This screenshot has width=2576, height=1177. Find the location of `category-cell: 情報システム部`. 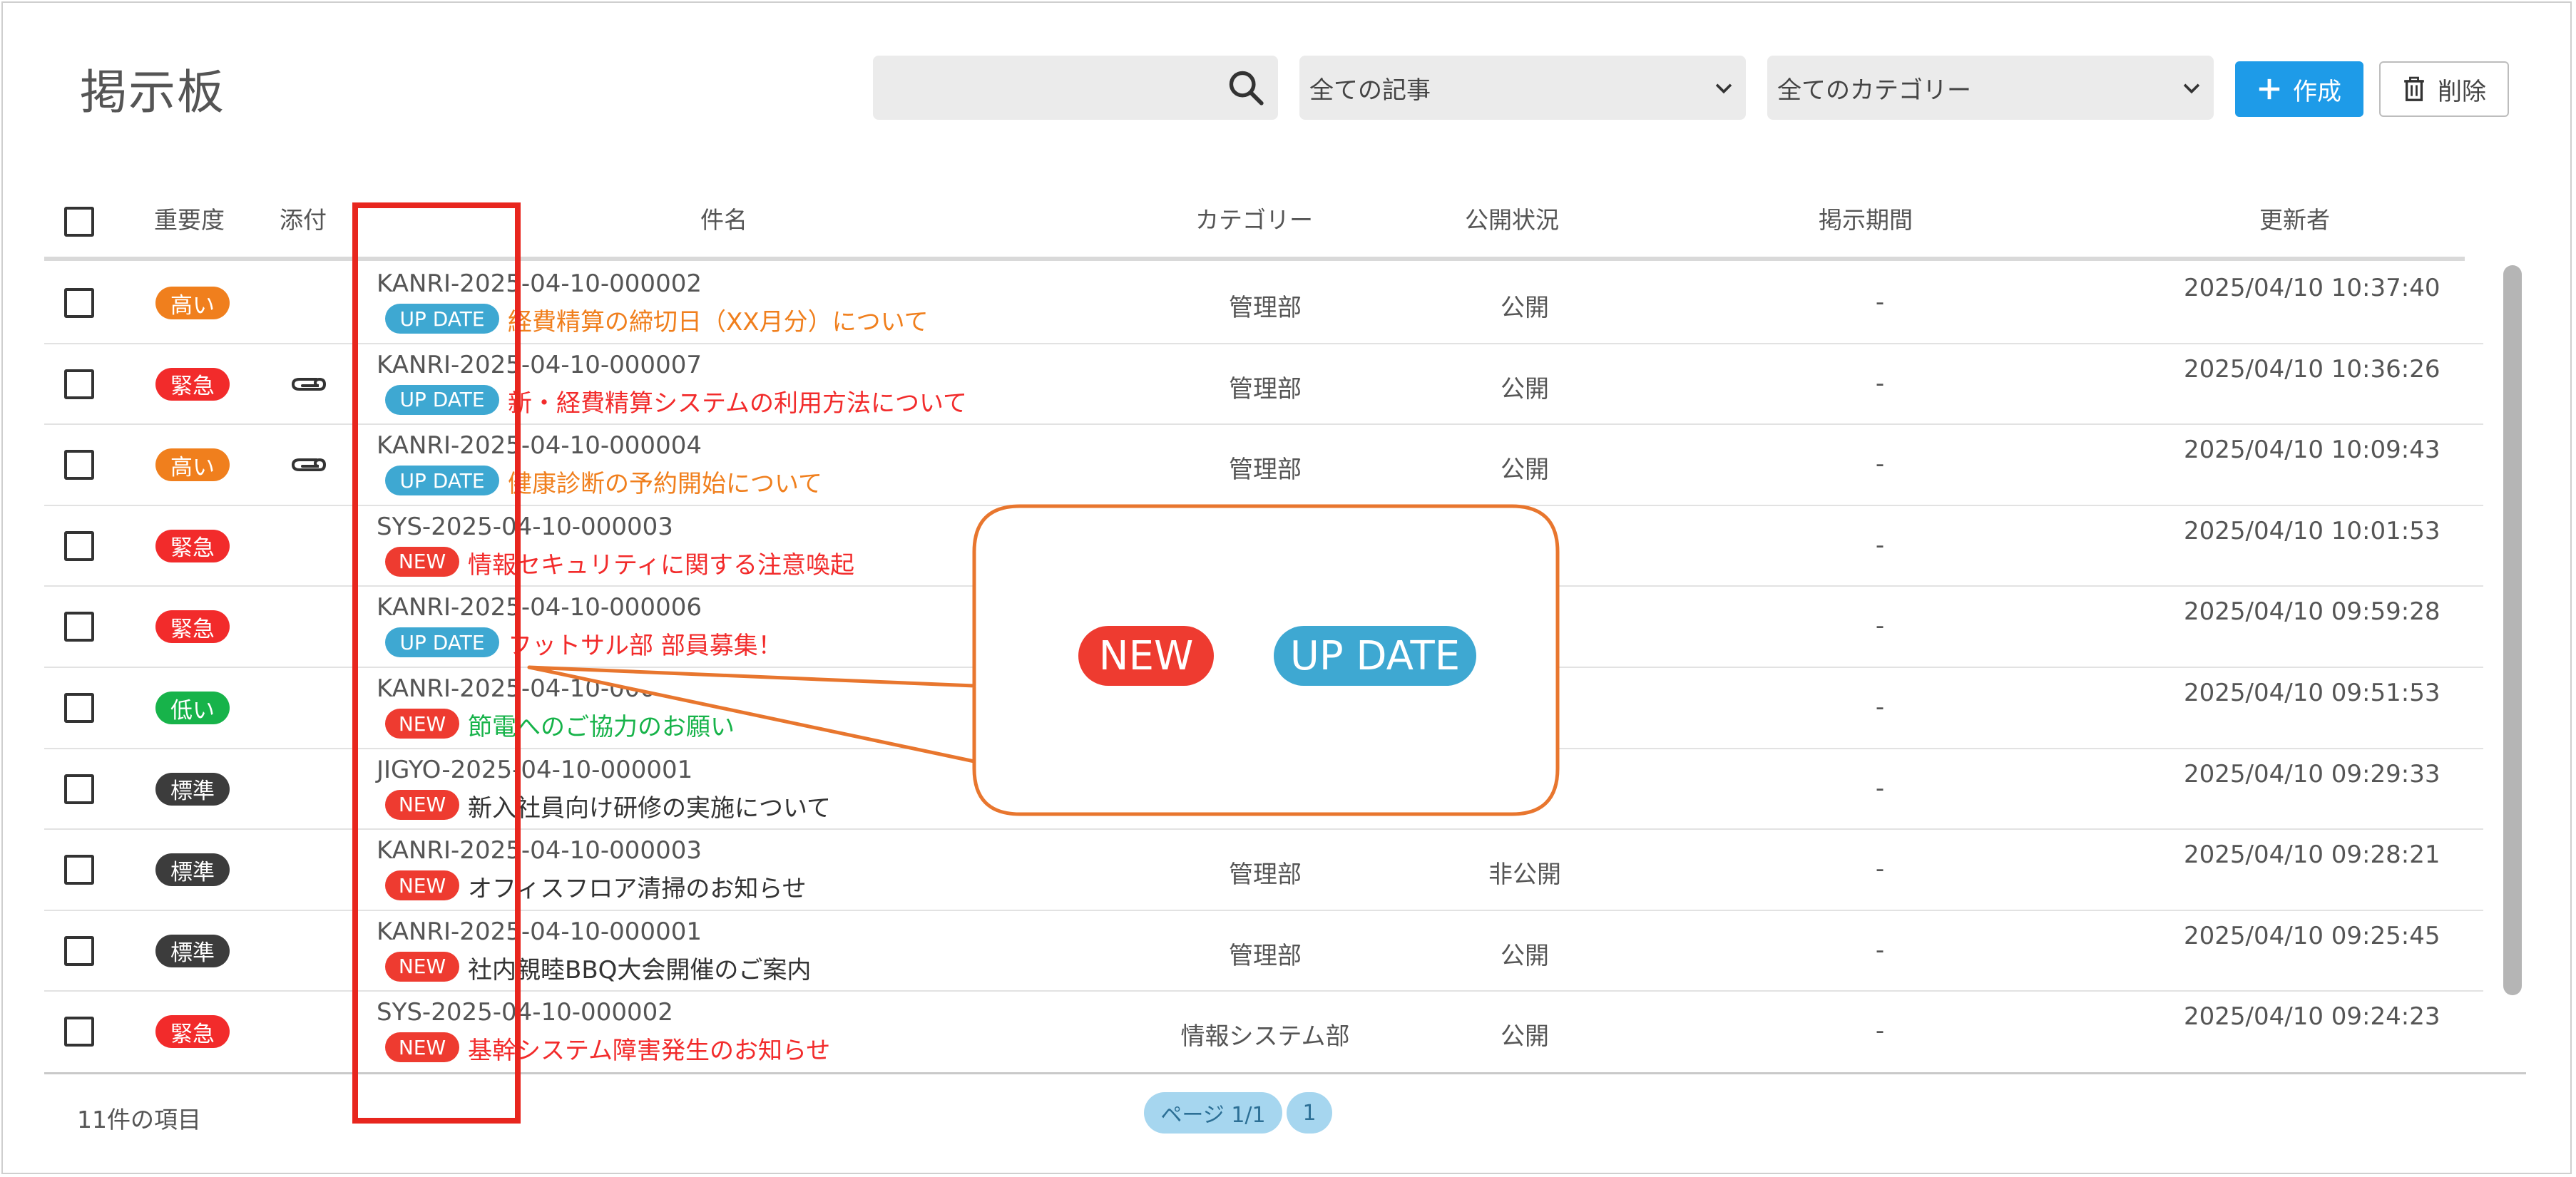

category-cell: 情報システム部 is located at coordinates (1265, 1037).